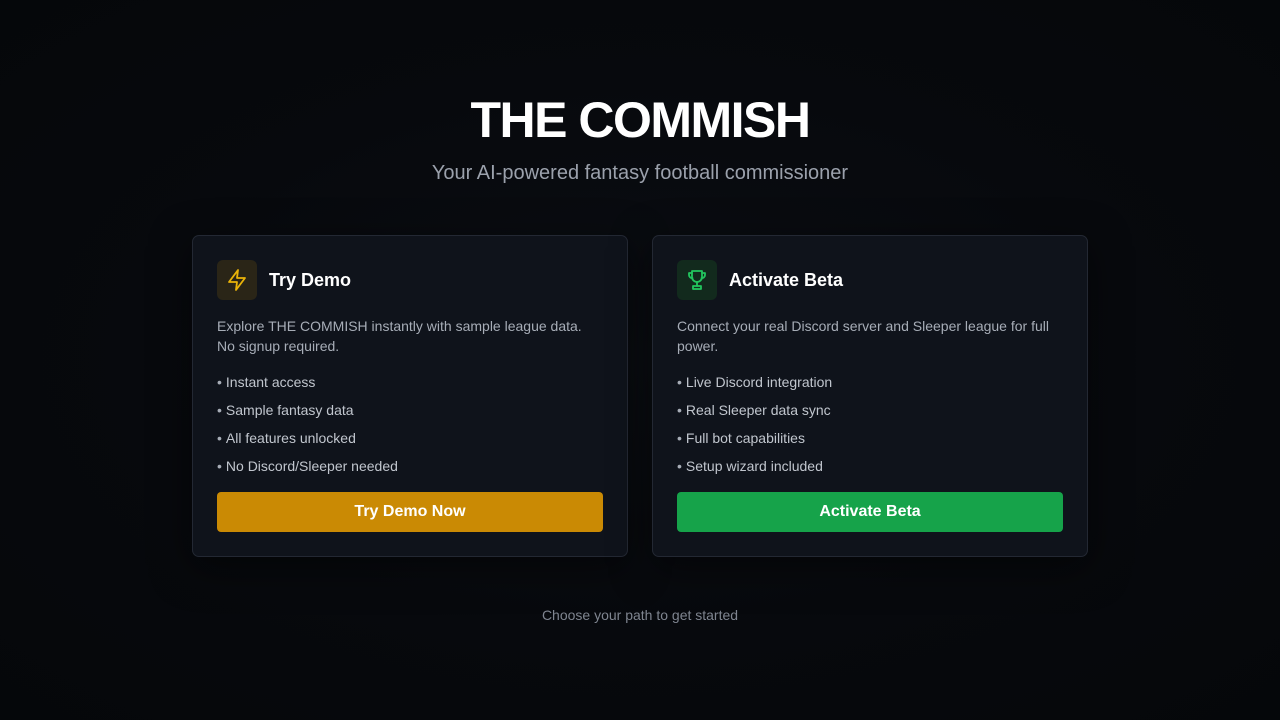 Image resolution: width=1280 pixels, height=720 pixels. What do you see at coordinates (266, 382) in the screenshot?
I see `list-item: • Instant access` at bounding box center [266, 382].